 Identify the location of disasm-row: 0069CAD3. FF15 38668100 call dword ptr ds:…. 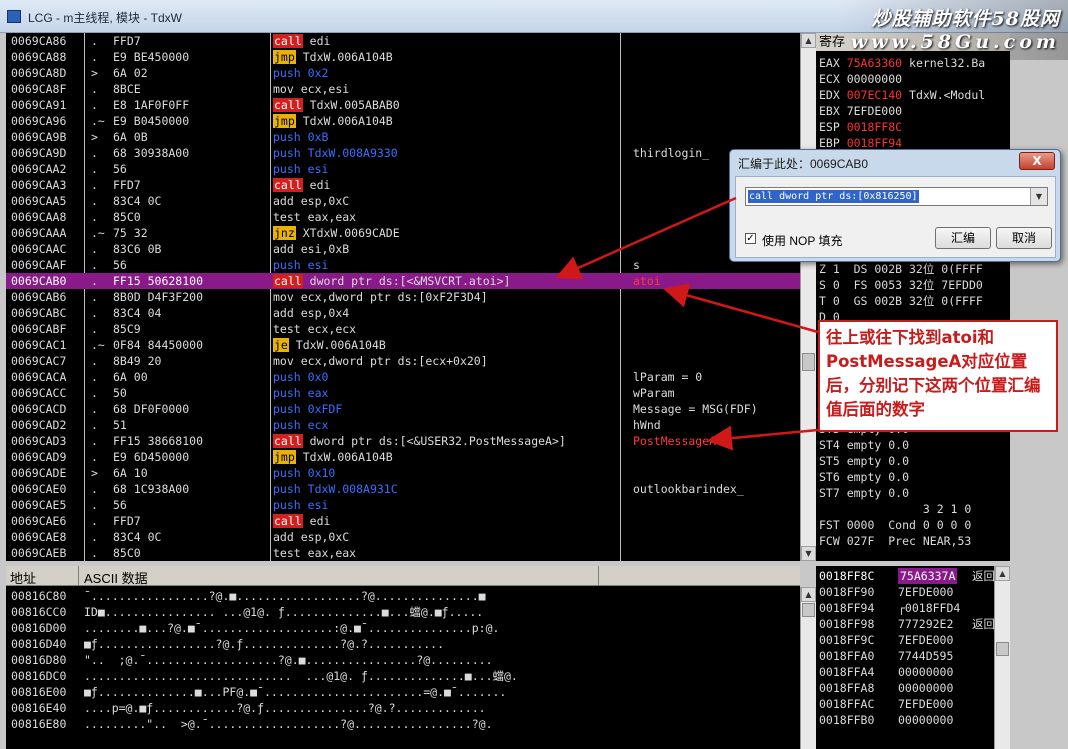
(403, 441).